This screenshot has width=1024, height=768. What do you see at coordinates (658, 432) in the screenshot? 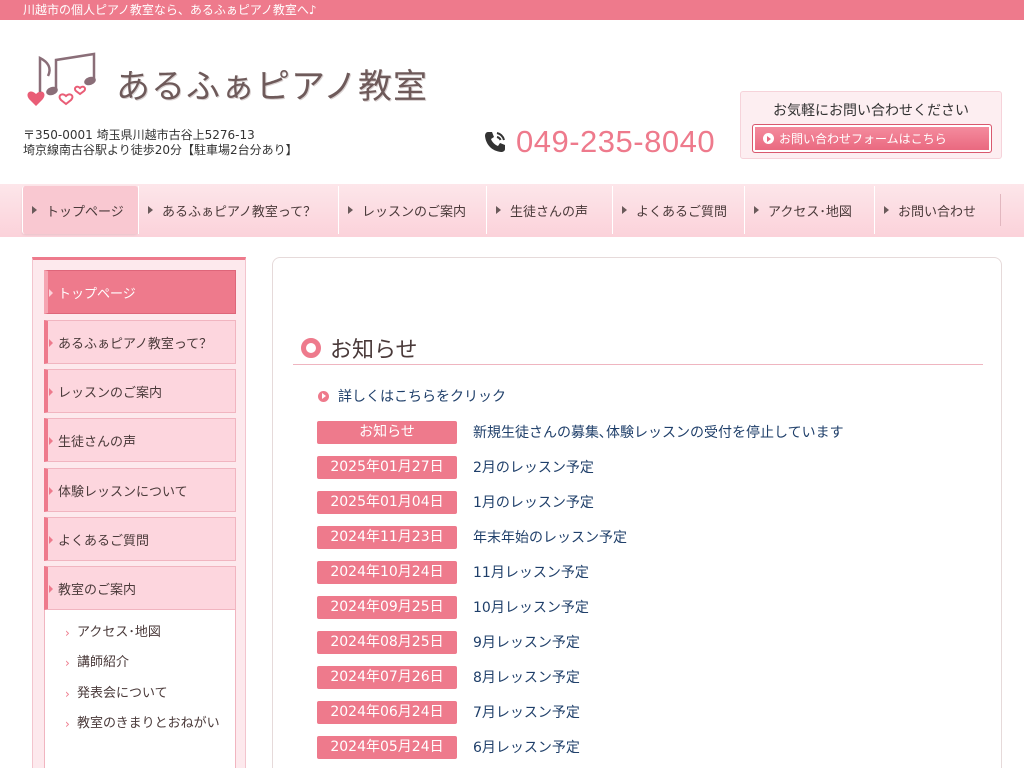
I see `news-title-link: 新規生徒さんの募集､体験レッスンの受付を停止しています` at bounding box center [658, 432].